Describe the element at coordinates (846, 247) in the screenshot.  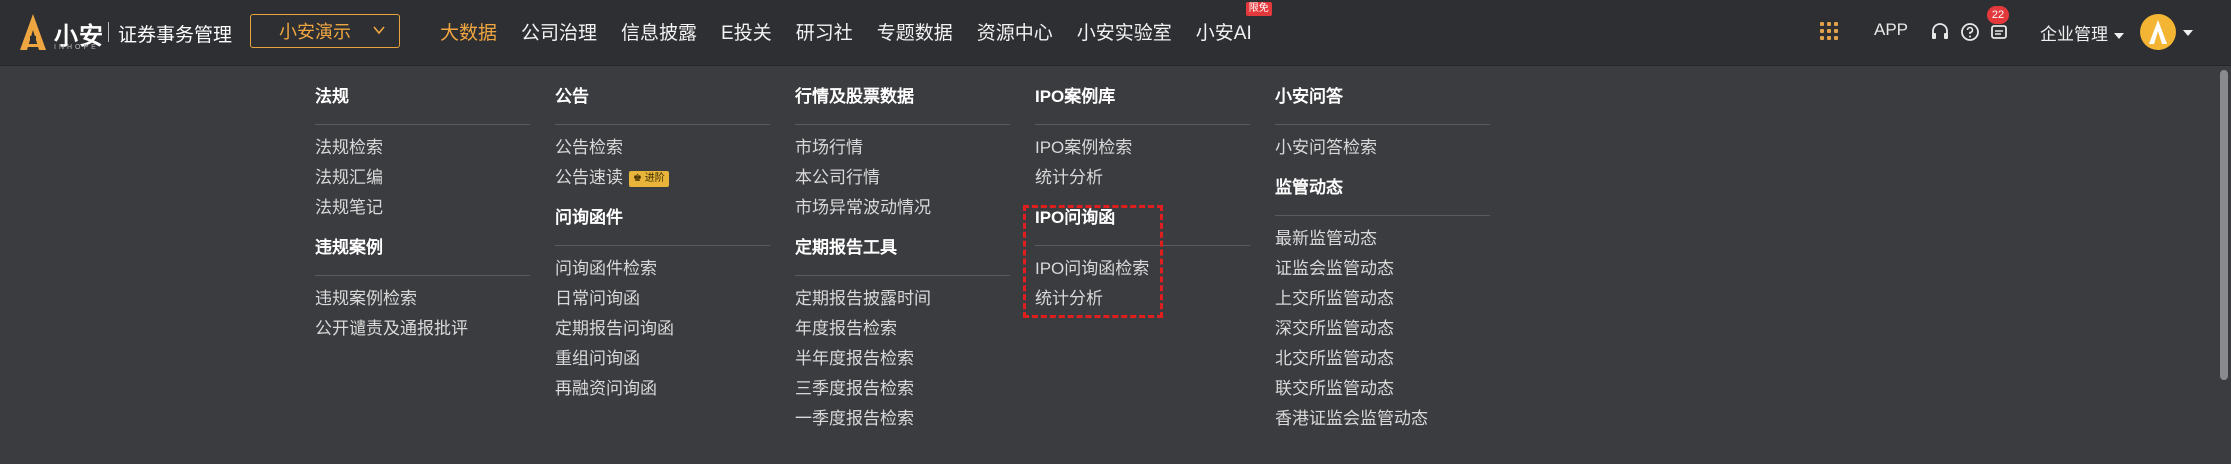
I see `section-title-periodic-report-tools: 定期报告工具` at that location.